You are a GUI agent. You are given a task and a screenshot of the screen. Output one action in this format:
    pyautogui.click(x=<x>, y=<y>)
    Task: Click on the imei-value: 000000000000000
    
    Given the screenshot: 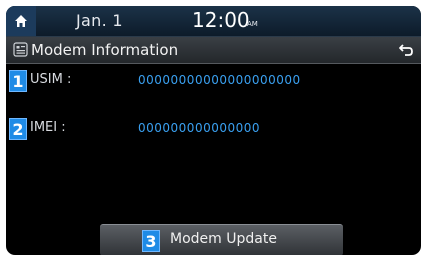 What is the action you would take?
    pyautogui.click(x=199, y=128)
    